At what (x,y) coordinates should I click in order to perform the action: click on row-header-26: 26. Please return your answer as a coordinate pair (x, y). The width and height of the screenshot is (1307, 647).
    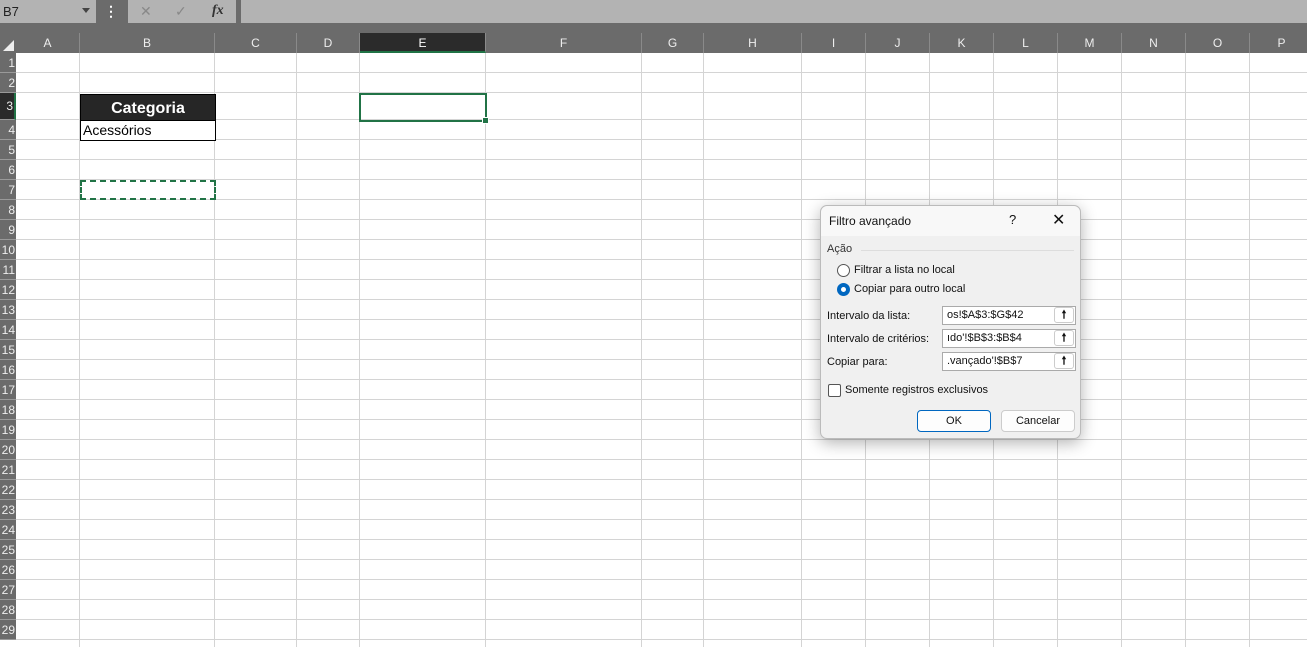
    Looking at the image, I should click on (8, 570).